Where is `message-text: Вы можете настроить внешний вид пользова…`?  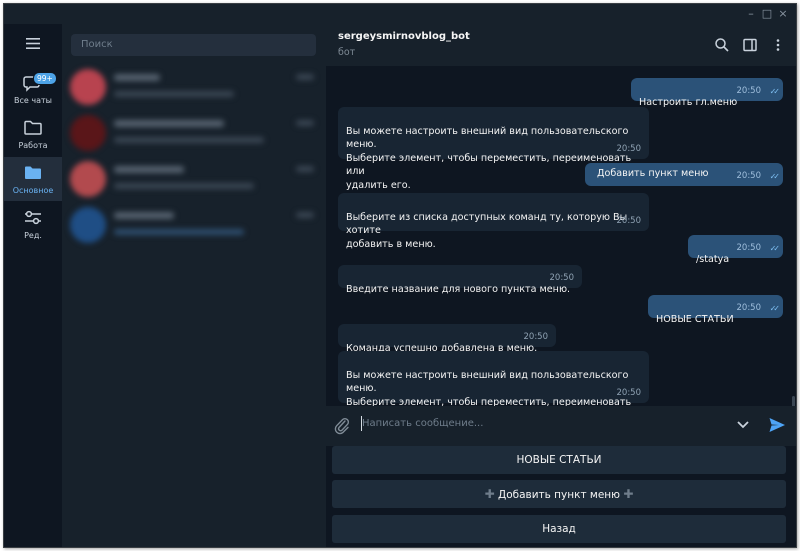 message-text: Вы можете настроить внешний вид пользова… is located at coordinates (489, 388).